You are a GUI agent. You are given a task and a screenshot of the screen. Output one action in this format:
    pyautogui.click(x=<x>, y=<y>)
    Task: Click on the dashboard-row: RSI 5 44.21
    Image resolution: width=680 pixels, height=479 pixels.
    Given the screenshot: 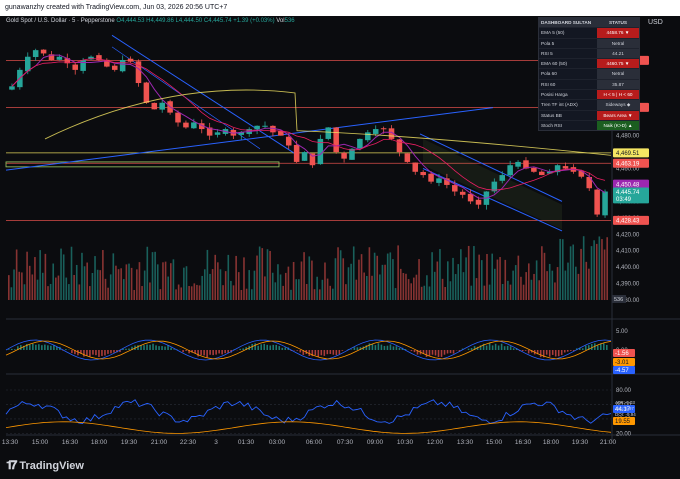 What is the action you would take?
    pyautogui.click(x=589, y=54)
    